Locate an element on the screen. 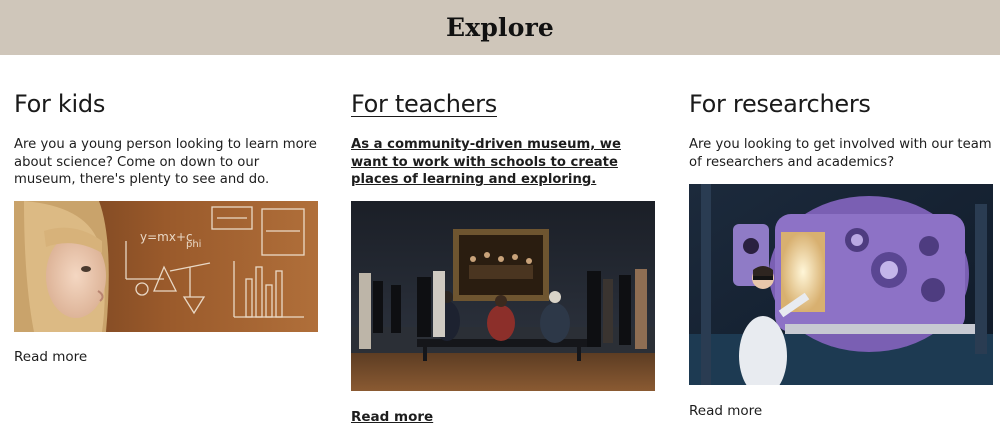  formula-phi: phi is located at coordinates (193, 244).